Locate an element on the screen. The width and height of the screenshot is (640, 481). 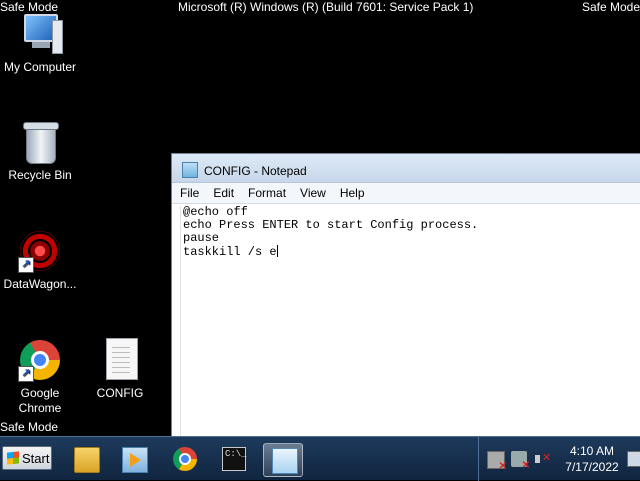
command-prompt-icon: C:\_ is located at coordinates (234, 459).